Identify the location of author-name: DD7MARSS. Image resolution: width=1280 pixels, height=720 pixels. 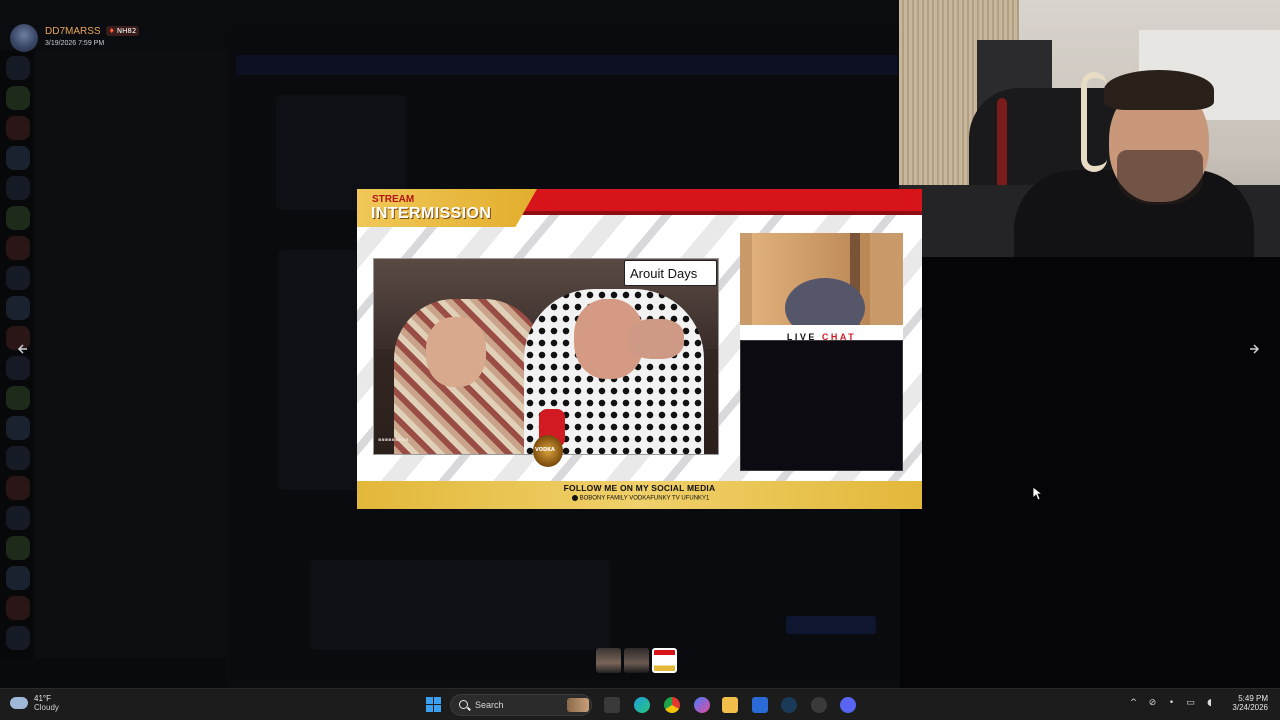
(73, 31).